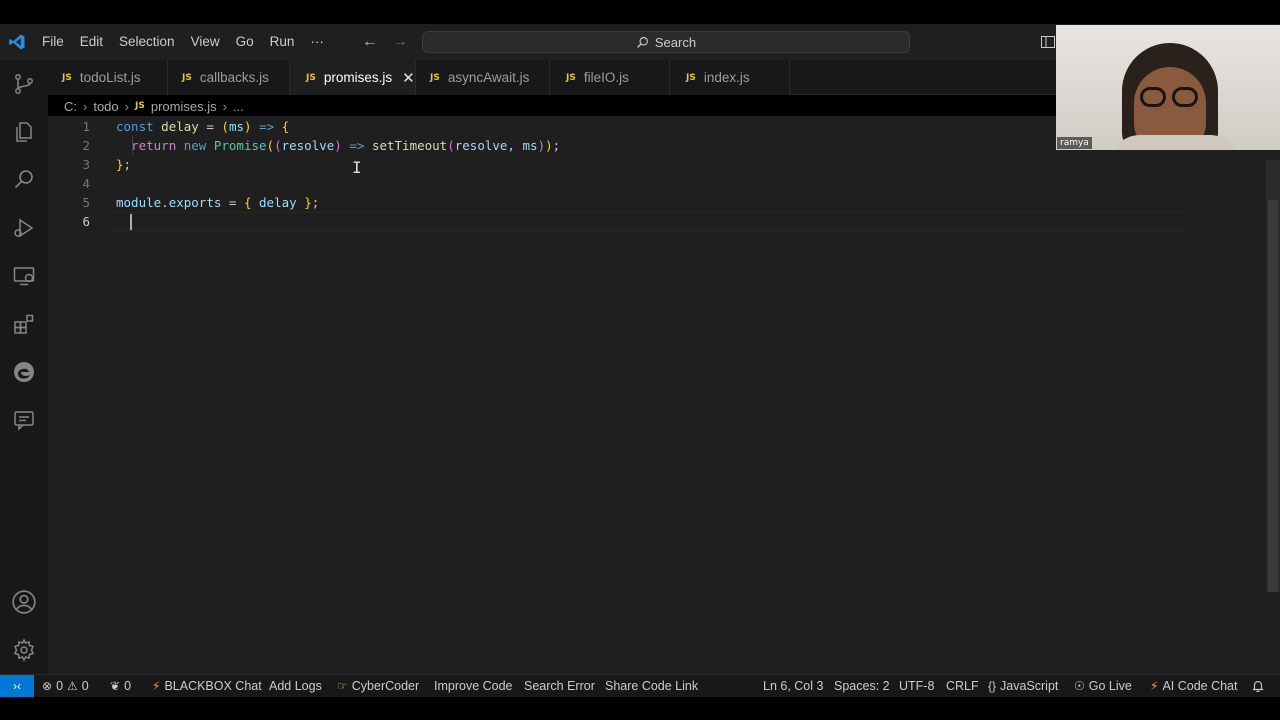  Describe the element at coordinates (245, 42) in the screenshot. I see `menu-go: Go` at that location.